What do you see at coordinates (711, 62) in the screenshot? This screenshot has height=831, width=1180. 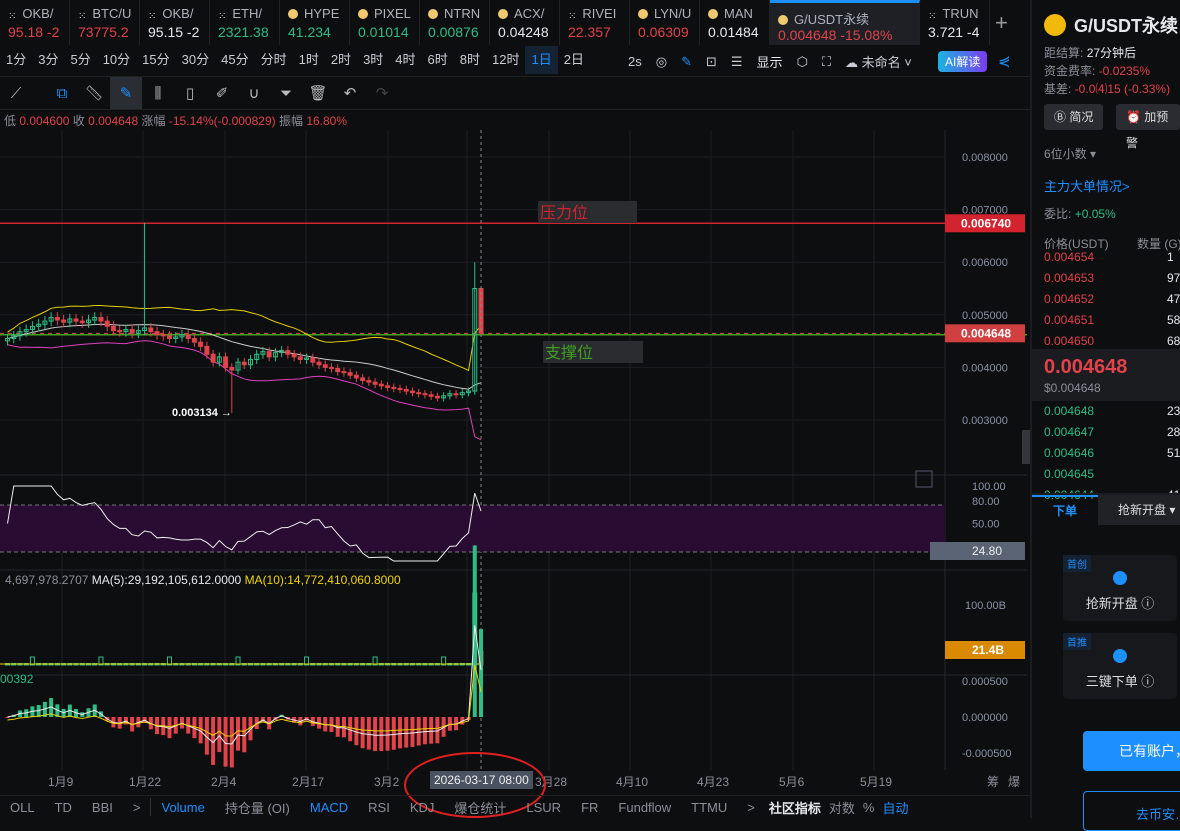 I see `add-frame-icon: ⊡` at bounding box center [711, 62].